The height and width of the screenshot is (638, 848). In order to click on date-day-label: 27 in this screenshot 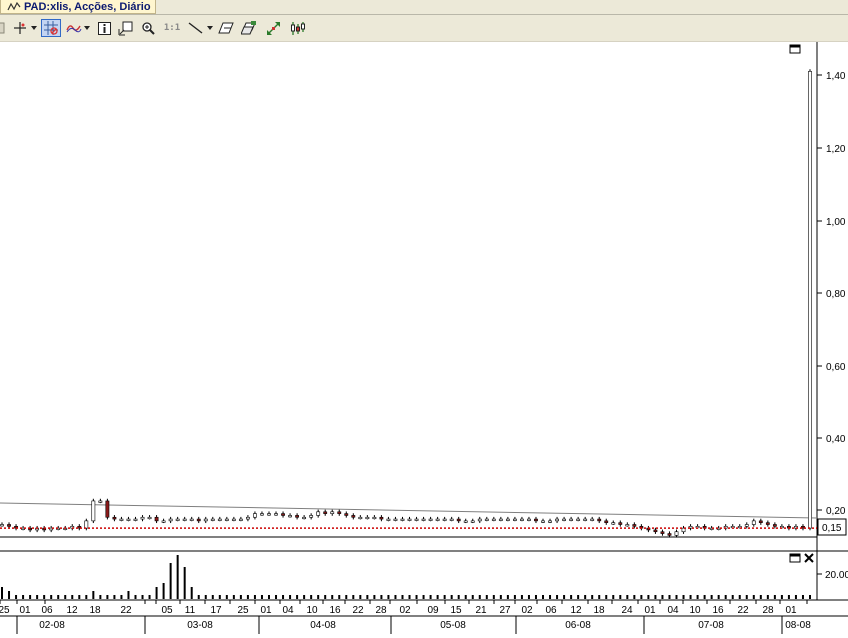, I will do `click(505, 610)`.